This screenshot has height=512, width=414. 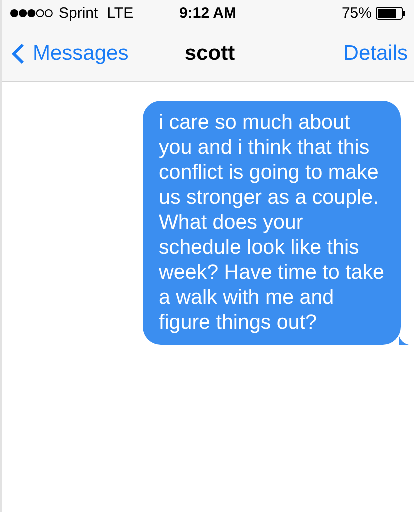 I want to click on signal-icon, so click(x=32, y=13).